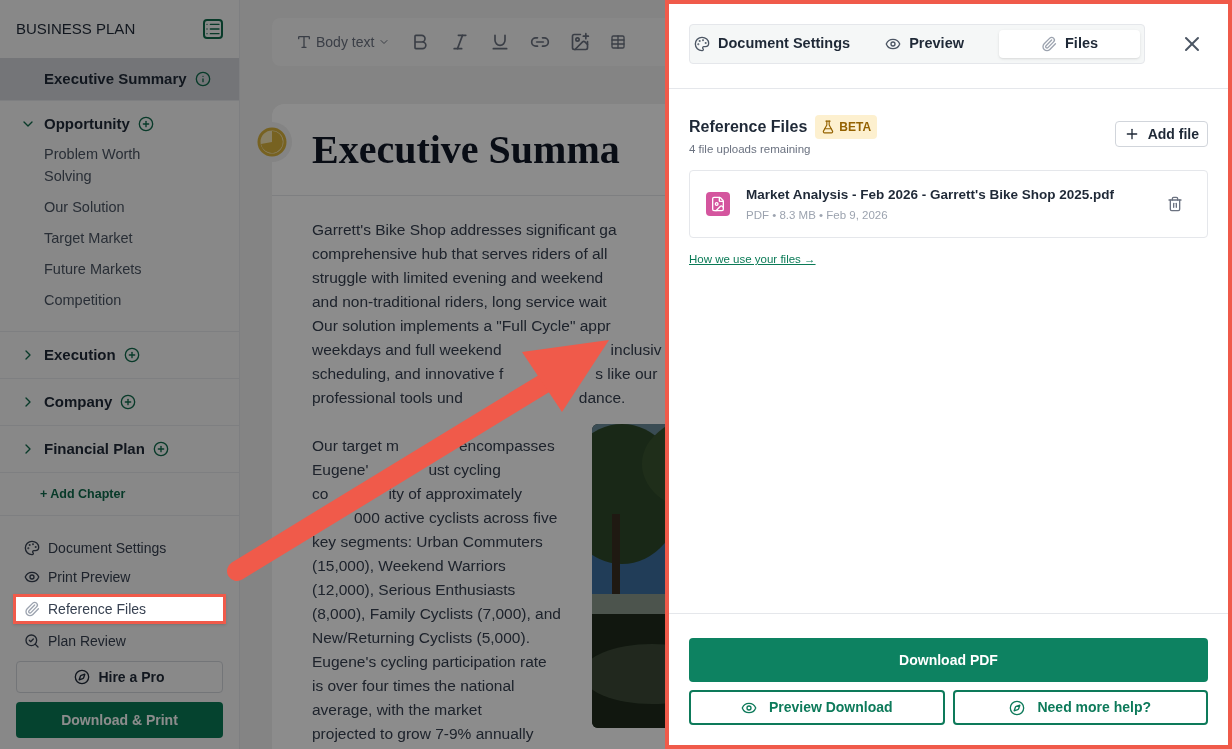 The height and width of the screenshot is (749, 1232). Describe the element at coordinates (109, 269) in the screenshot. I see `section-item: Future Markets` at that location.